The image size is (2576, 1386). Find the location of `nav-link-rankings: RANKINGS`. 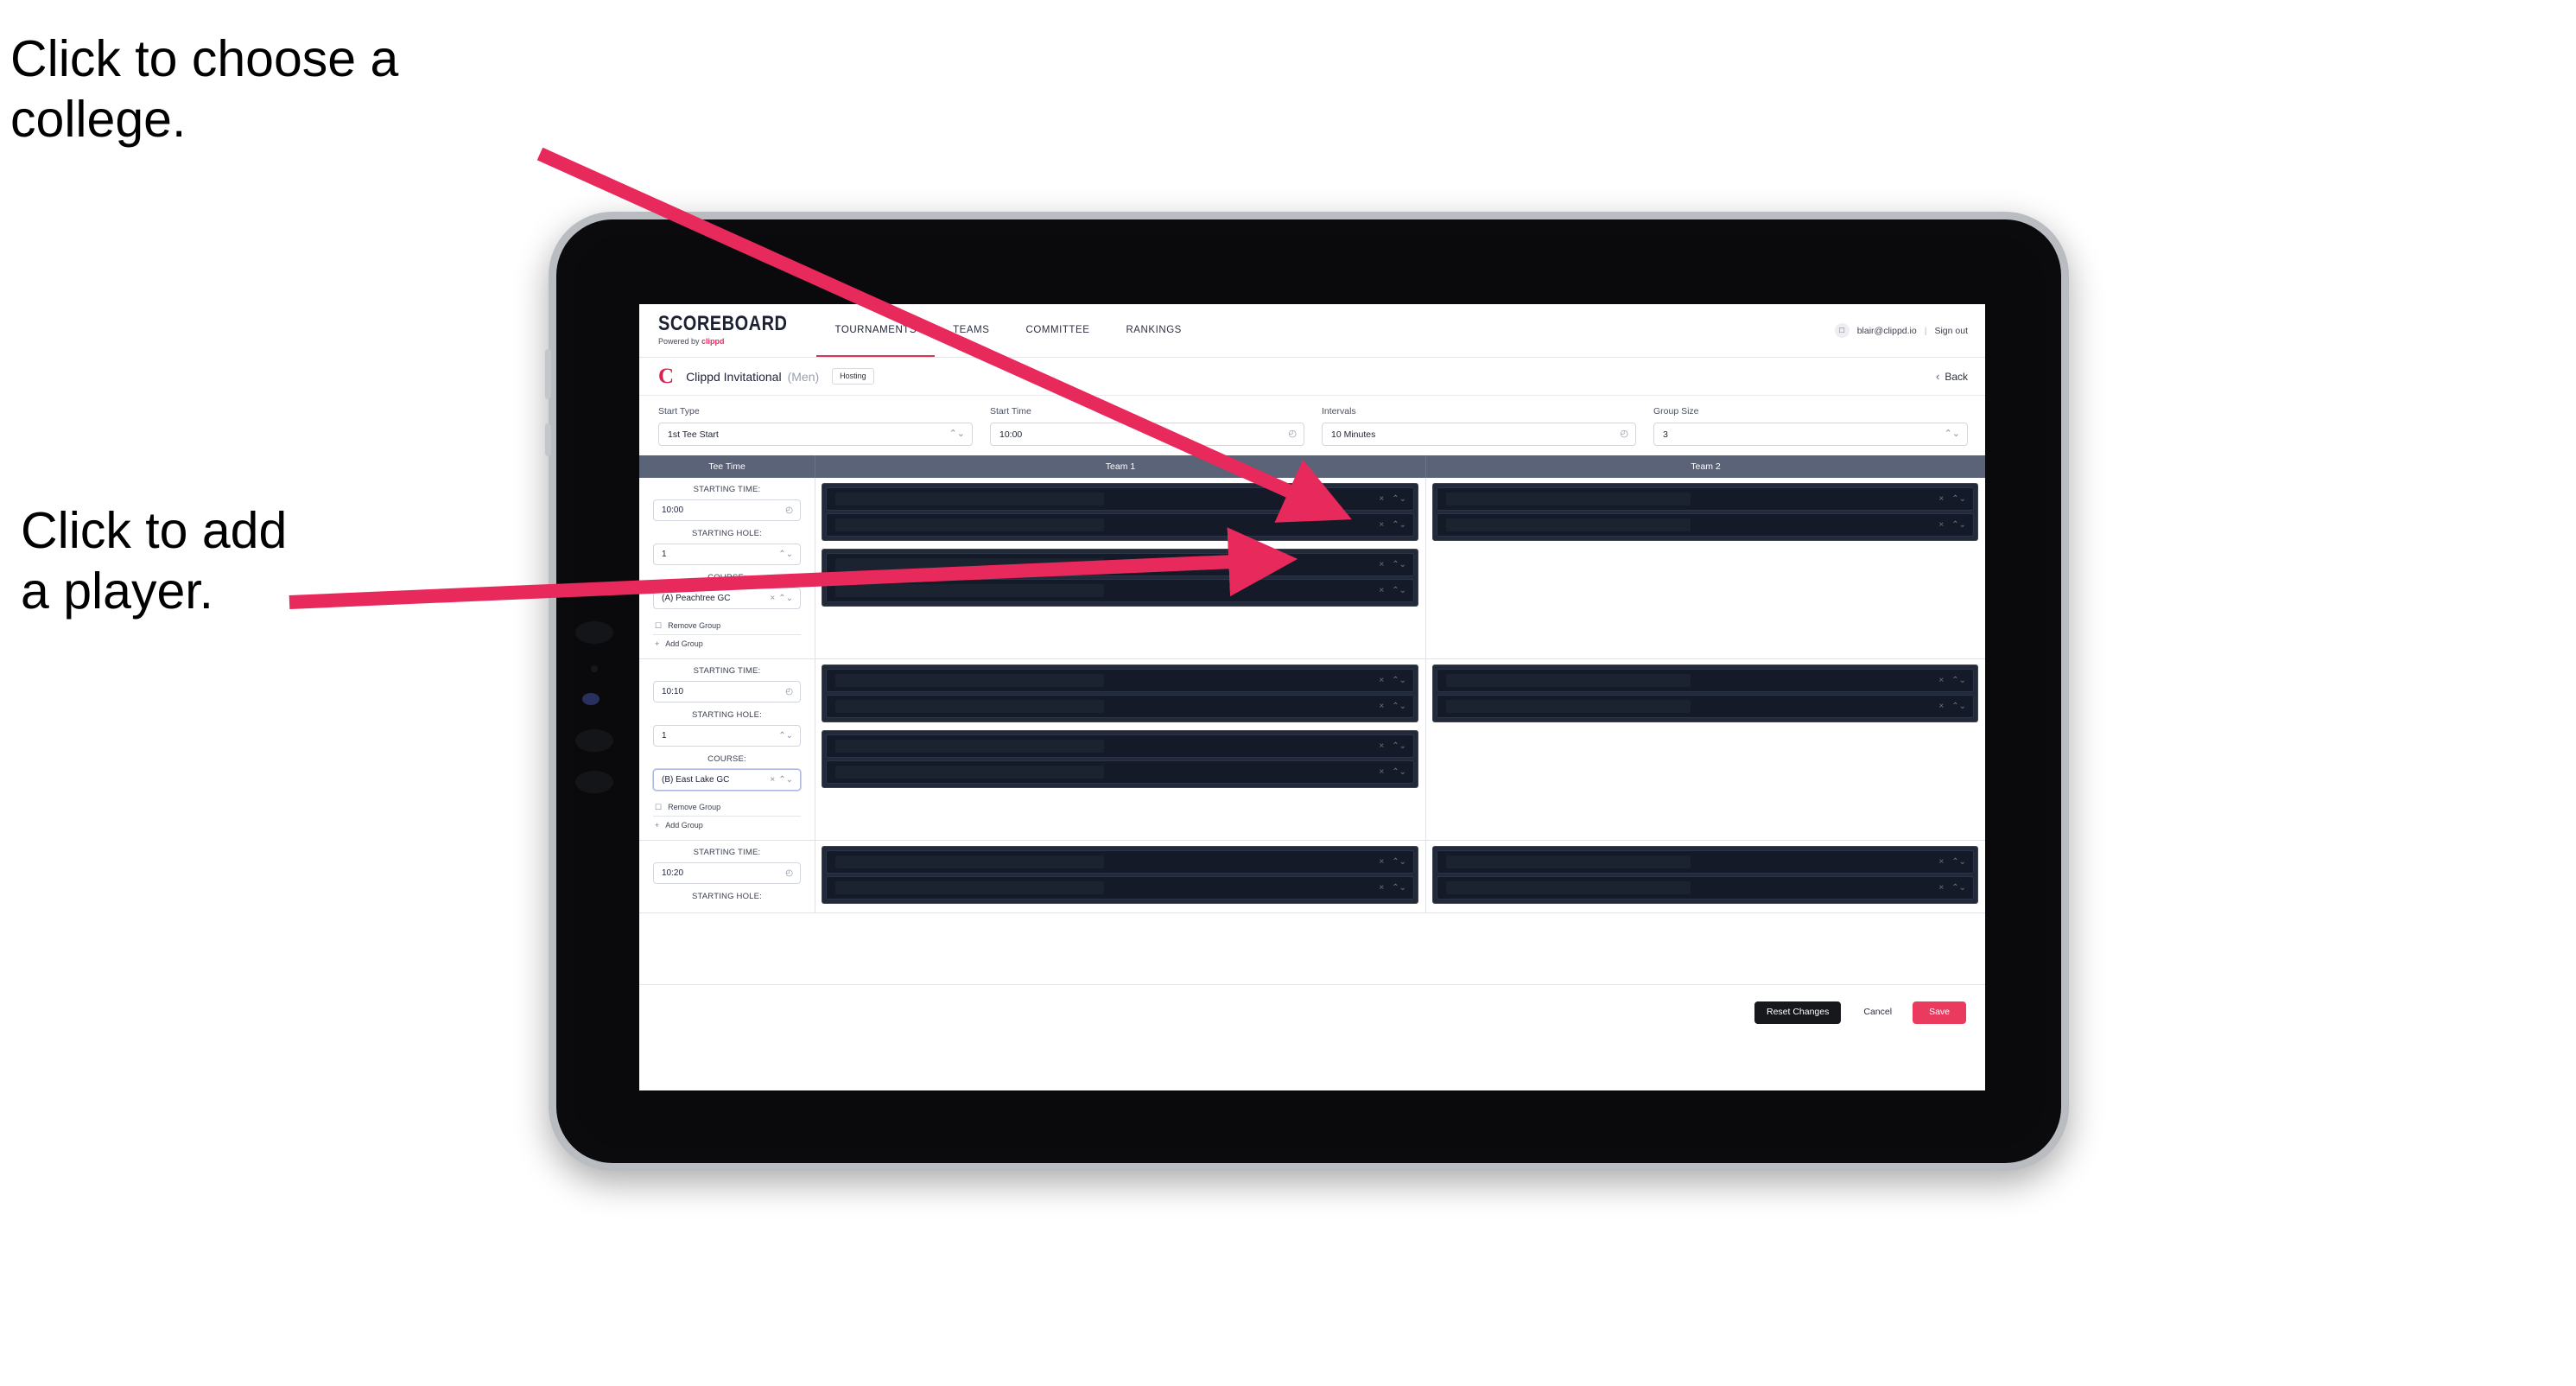

nav-link-rankings: RANKINGS is located at coordinates (1153, 330).